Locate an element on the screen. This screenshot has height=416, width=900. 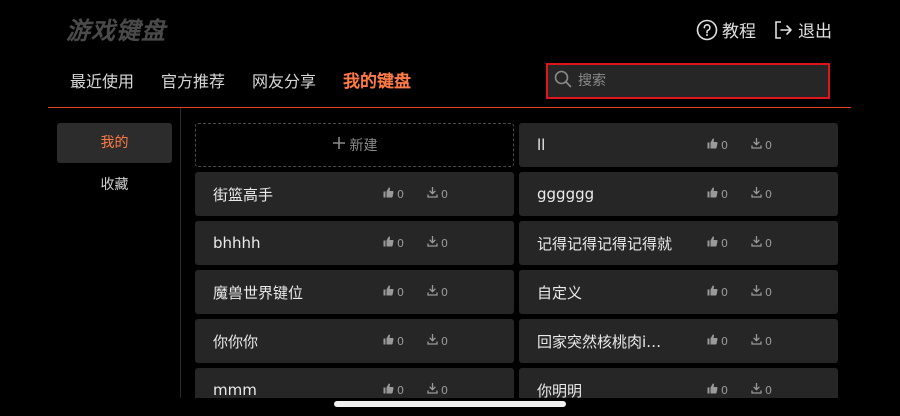
sidebar: 我的 收藏 is located at coordinates (114, 165).